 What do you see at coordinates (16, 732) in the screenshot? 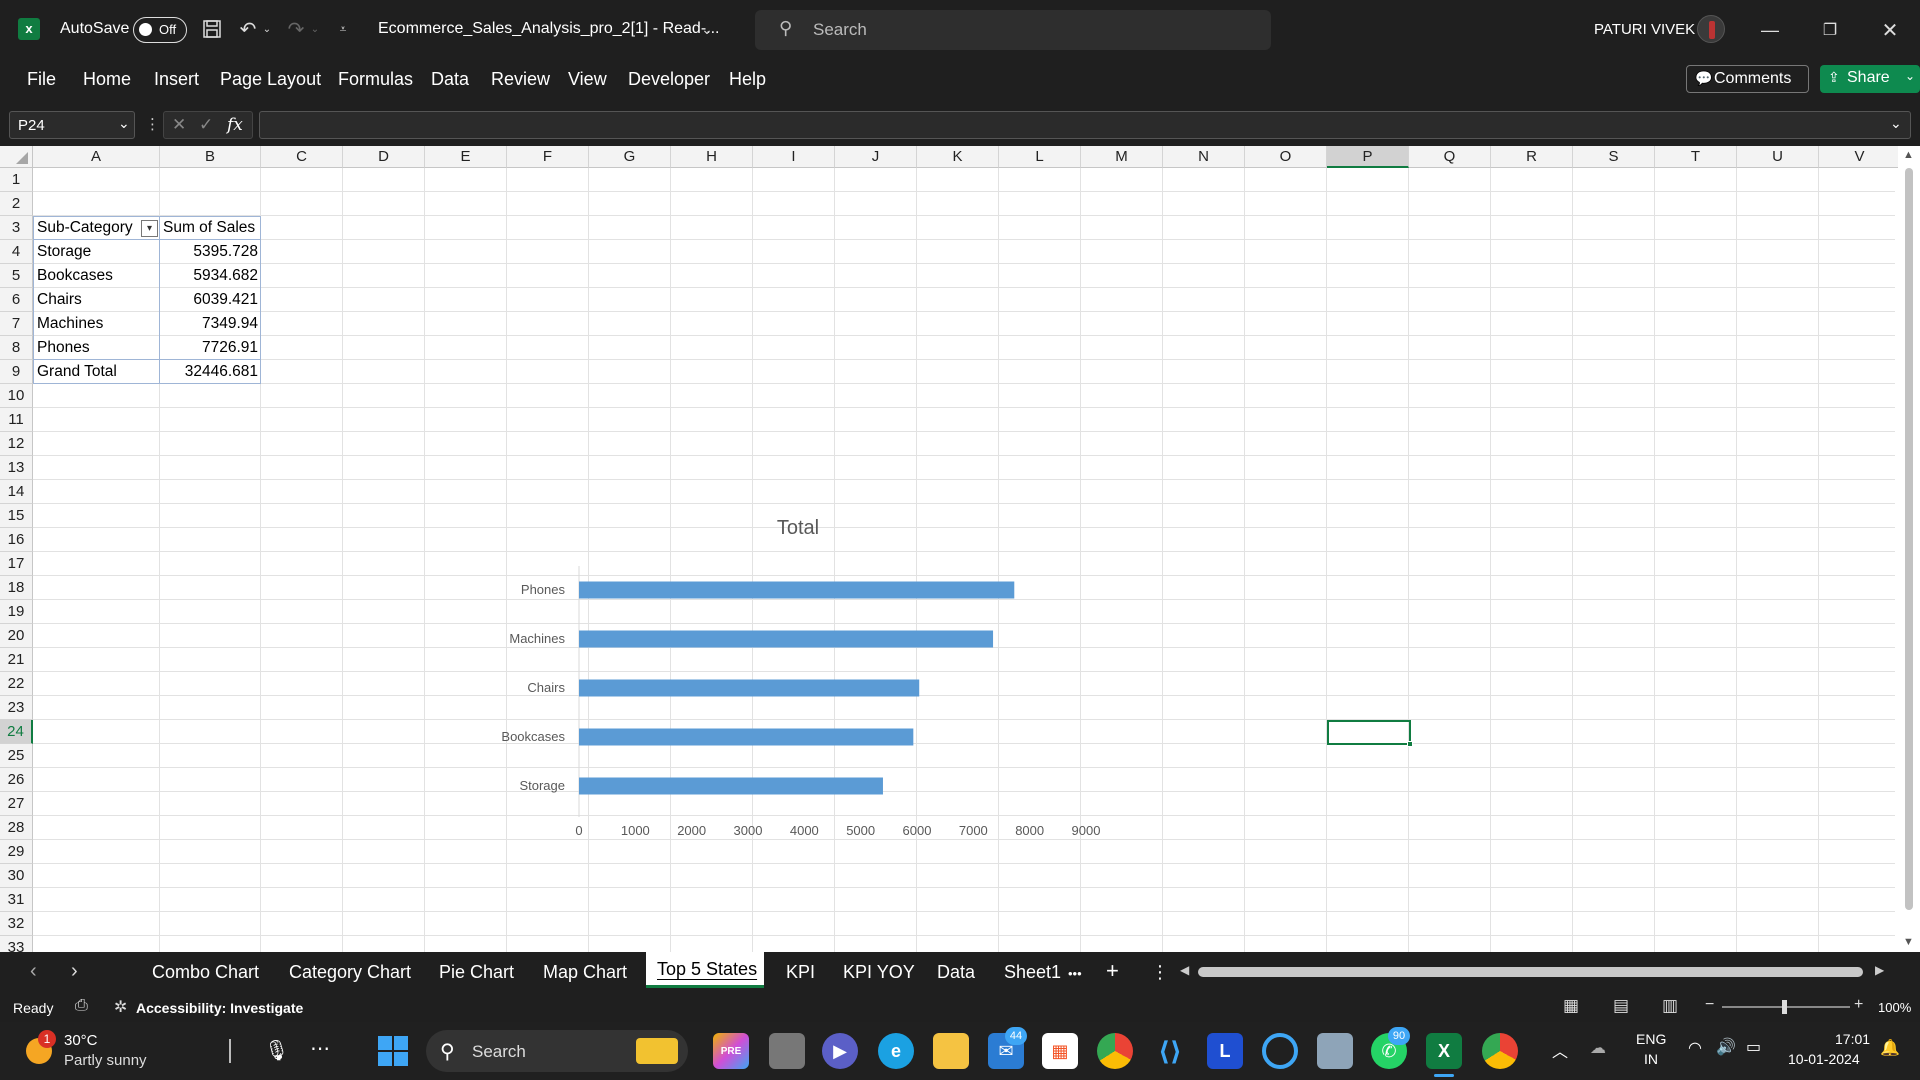
I see `row-header-24: 24` at bounding box center [16, 732].